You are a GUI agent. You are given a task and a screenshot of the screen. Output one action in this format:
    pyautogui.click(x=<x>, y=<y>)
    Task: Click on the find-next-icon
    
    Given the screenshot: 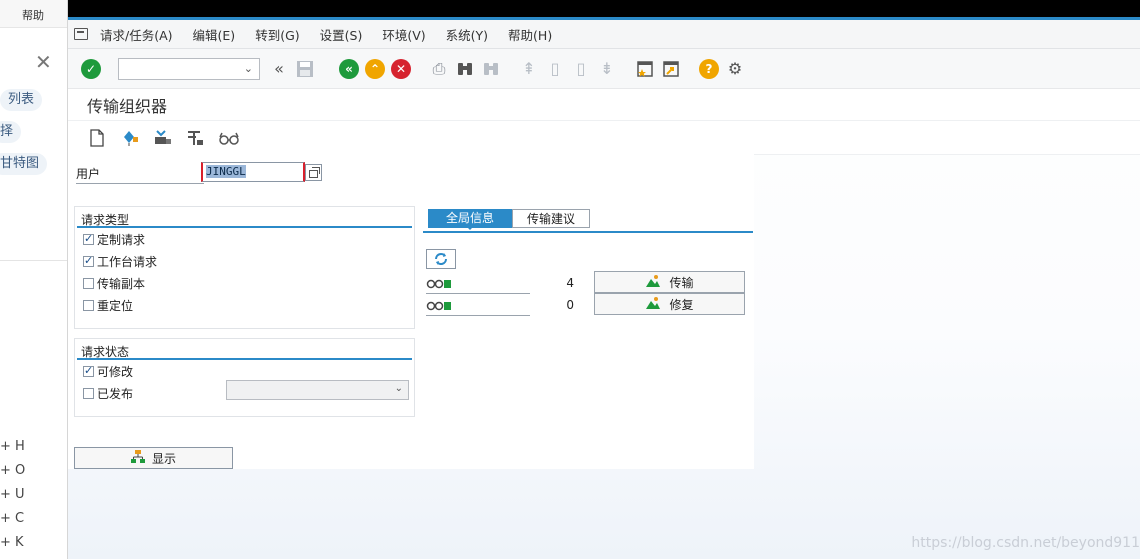 What is the action you would take?
    pyautogui.click(x=491, y=69)
    